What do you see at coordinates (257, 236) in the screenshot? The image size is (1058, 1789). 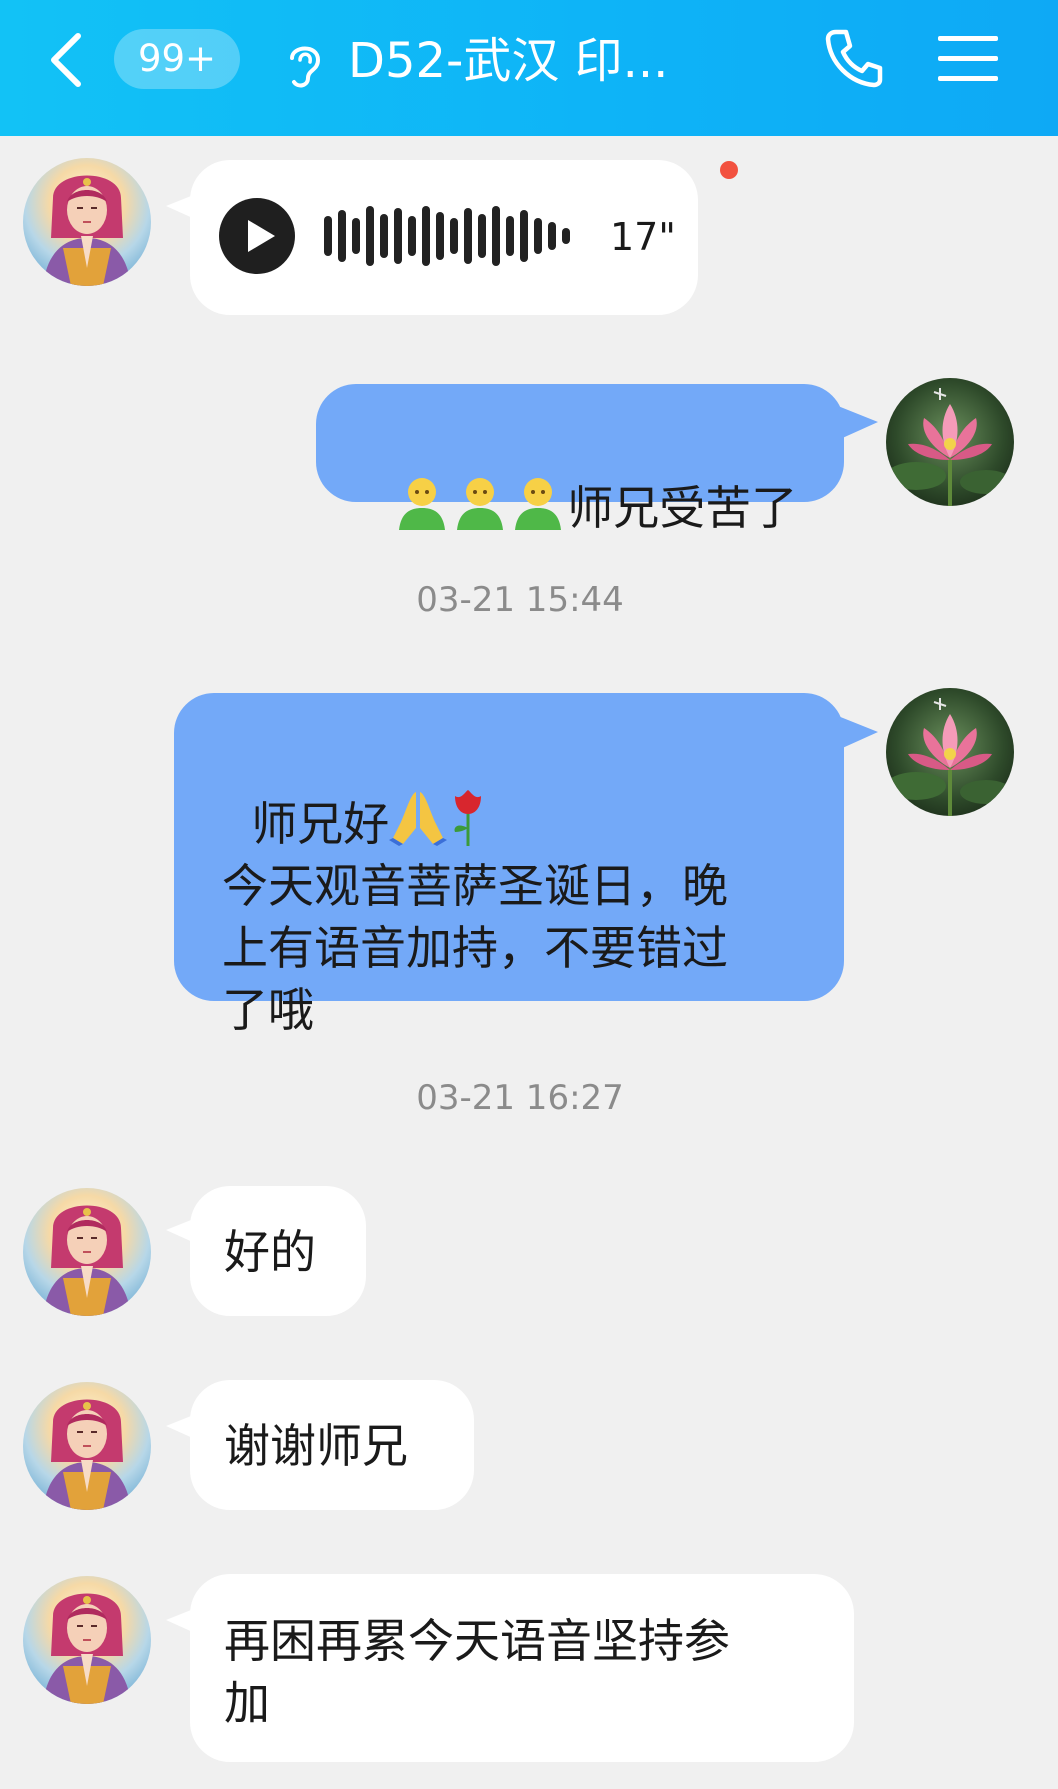 I see `play-icon` at bounding box center [257, 236].